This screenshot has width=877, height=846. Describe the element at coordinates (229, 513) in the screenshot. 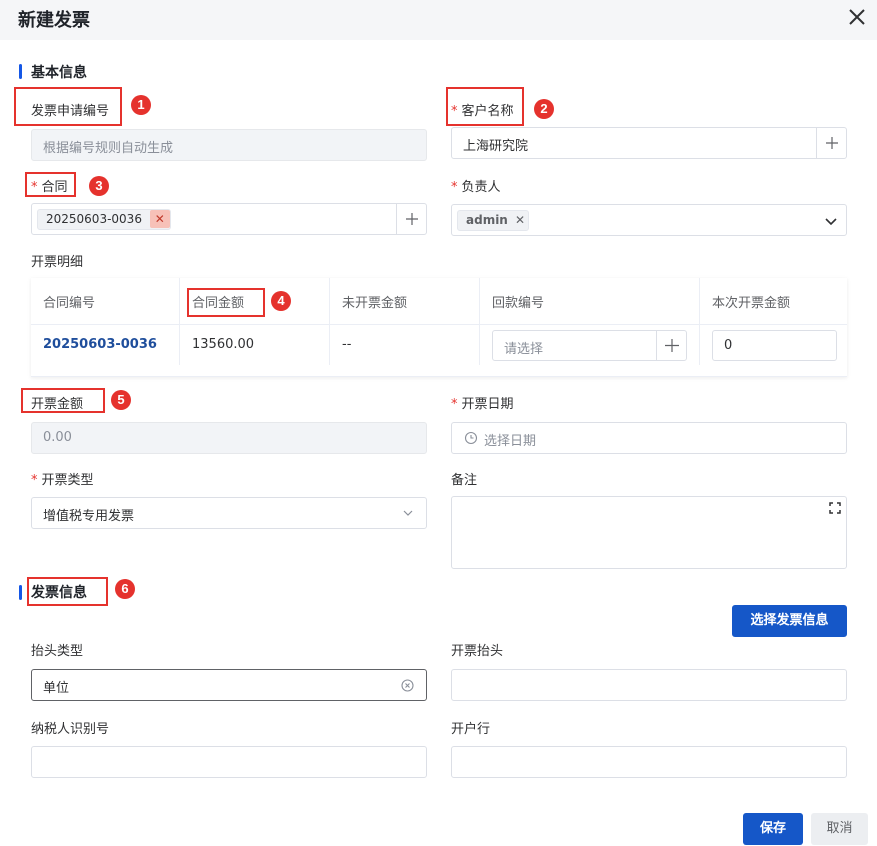

I see `type-select: 增值税专用发票` at that location.